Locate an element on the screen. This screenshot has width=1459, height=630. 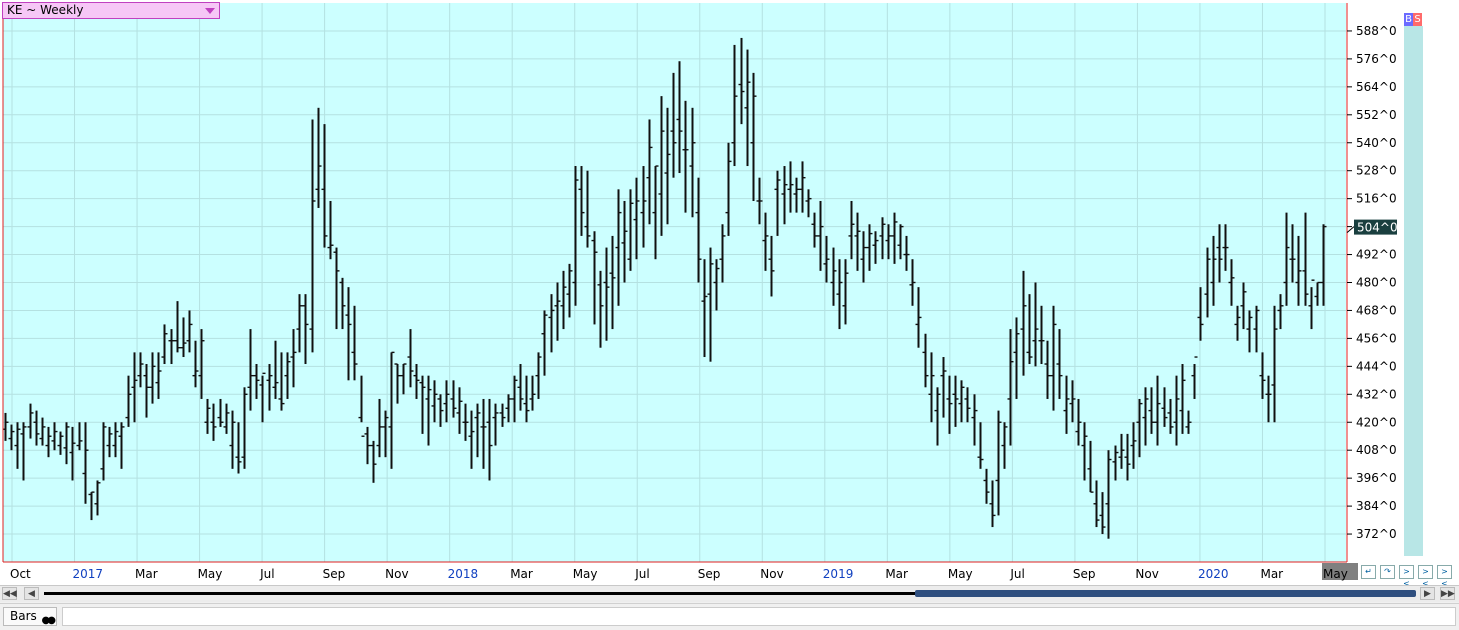
last-price-marker: 504^0 is located at coordinates (1372, 227).